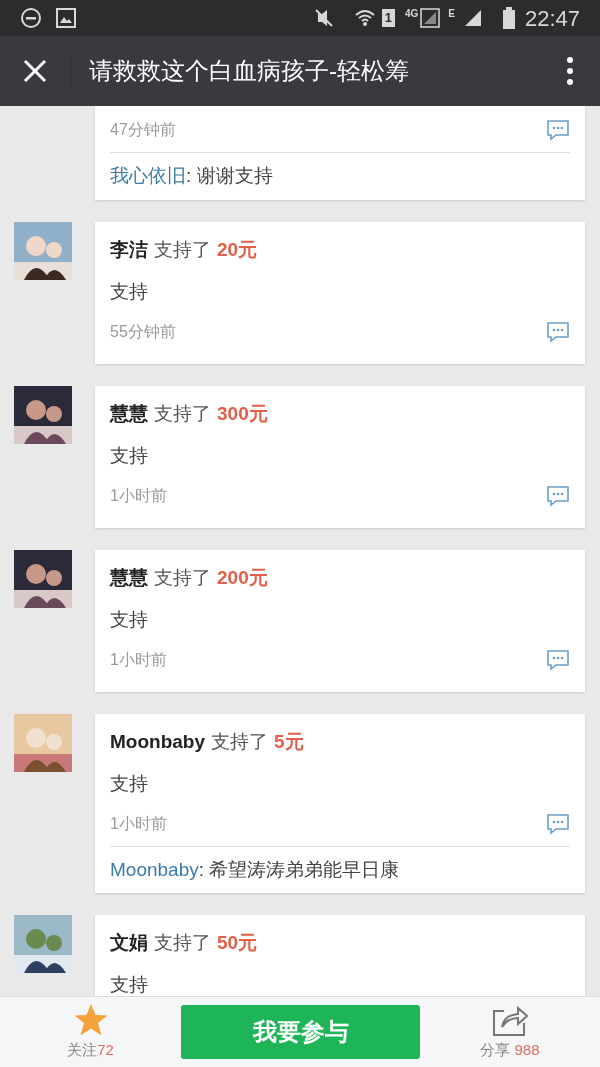 Image resolution: width=600 pixels, height=1067 pixels. What do you see at coordinates (35, 71) in the screenshot?
I see `close-icon` at bounding box center [35, 71].